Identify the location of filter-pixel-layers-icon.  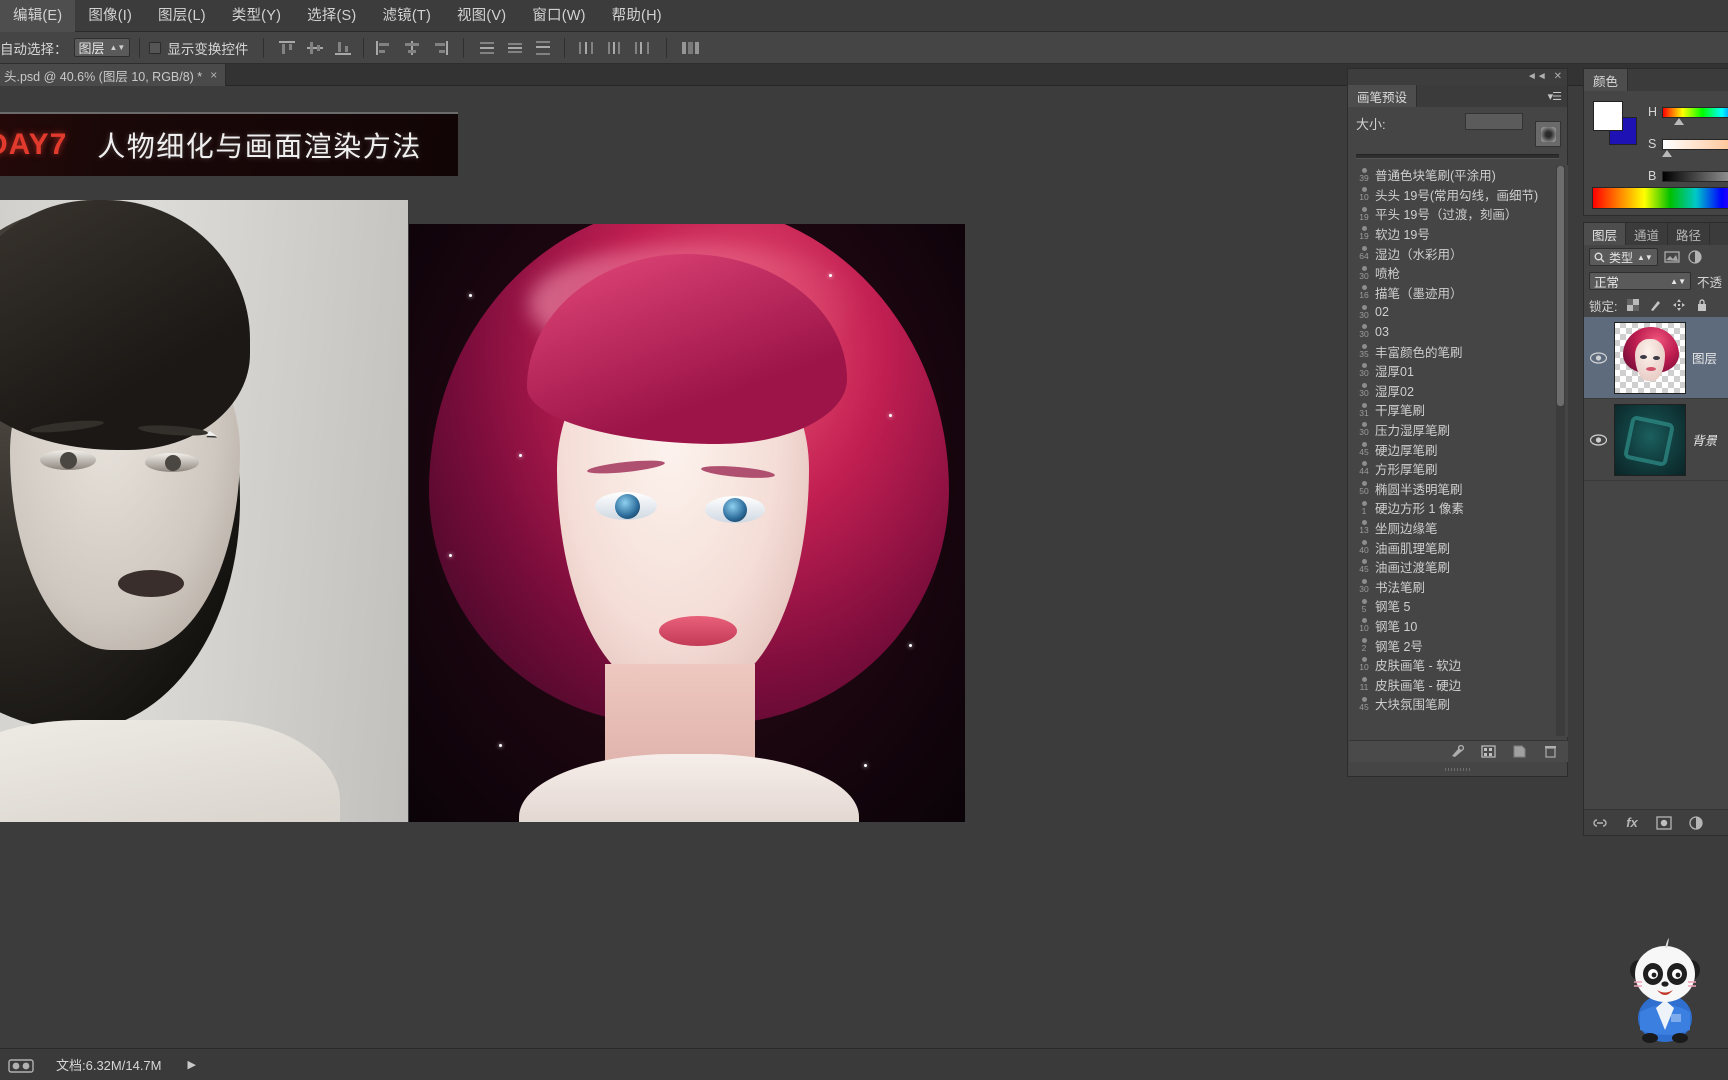
(1672, 257).